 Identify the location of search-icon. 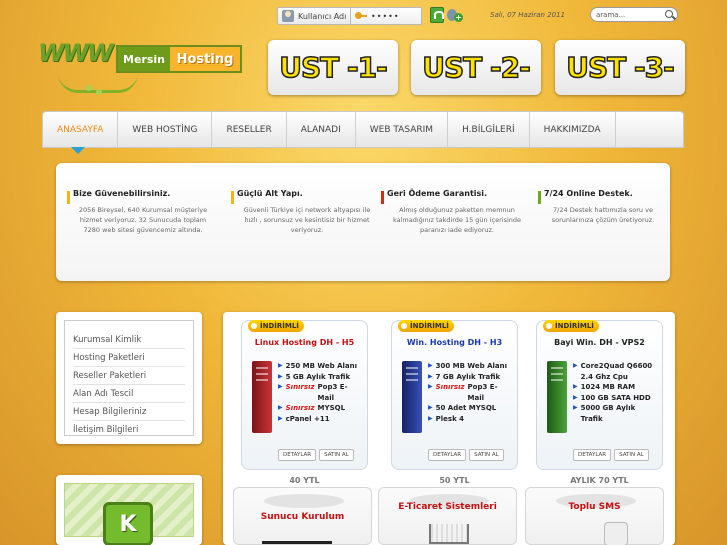
(669, 14).